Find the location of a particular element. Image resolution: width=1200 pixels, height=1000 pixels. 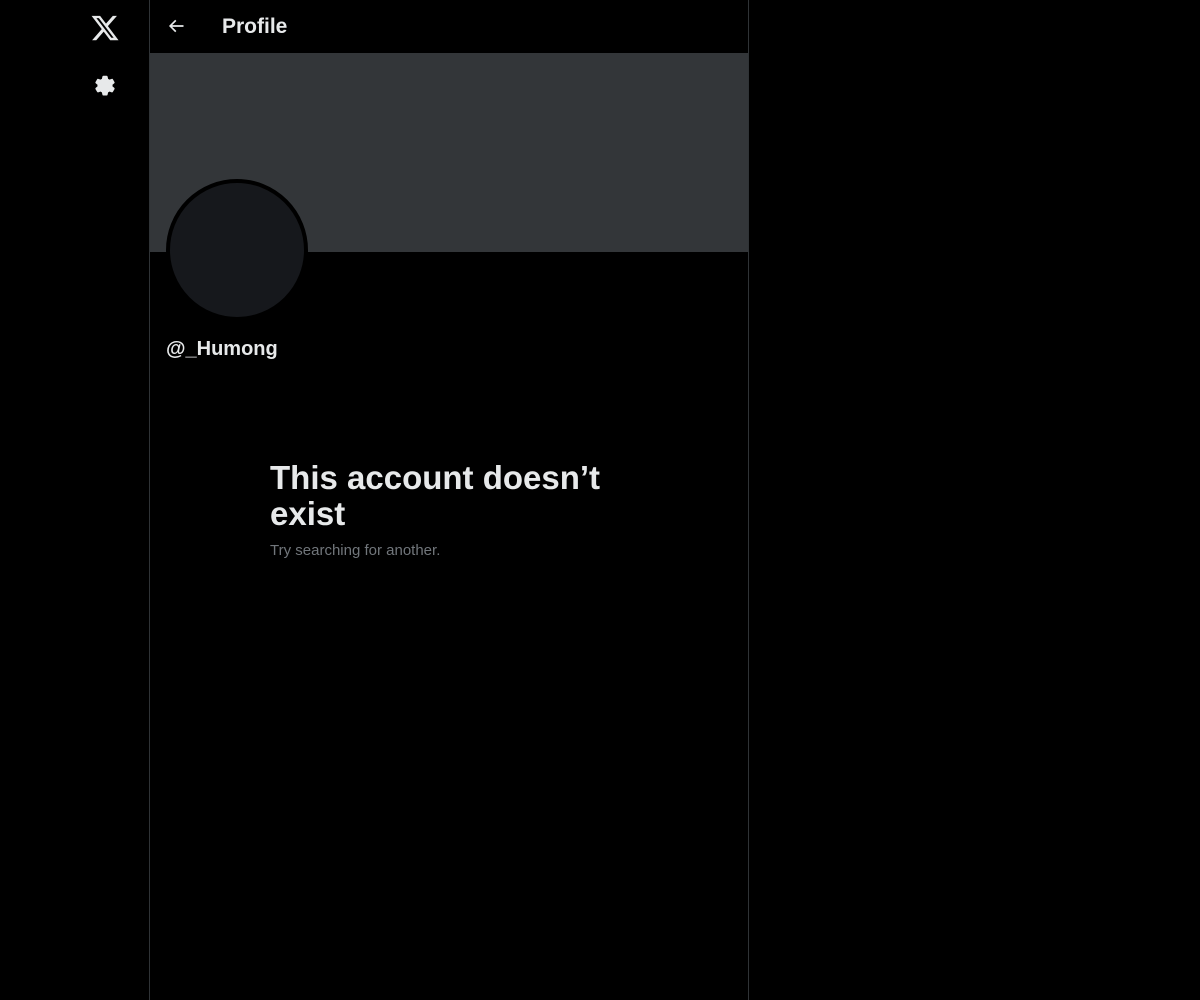

gear-icon is located at coordinates (105, 85).